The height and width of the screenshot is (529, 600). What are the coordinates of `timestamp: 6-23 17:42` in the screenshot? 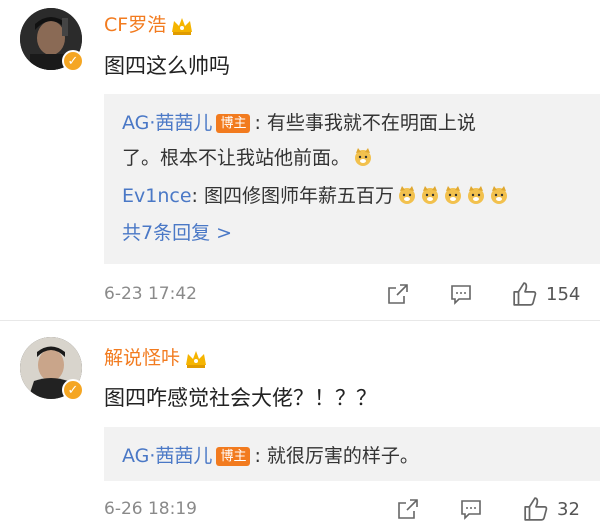 It's located at (150, 294).